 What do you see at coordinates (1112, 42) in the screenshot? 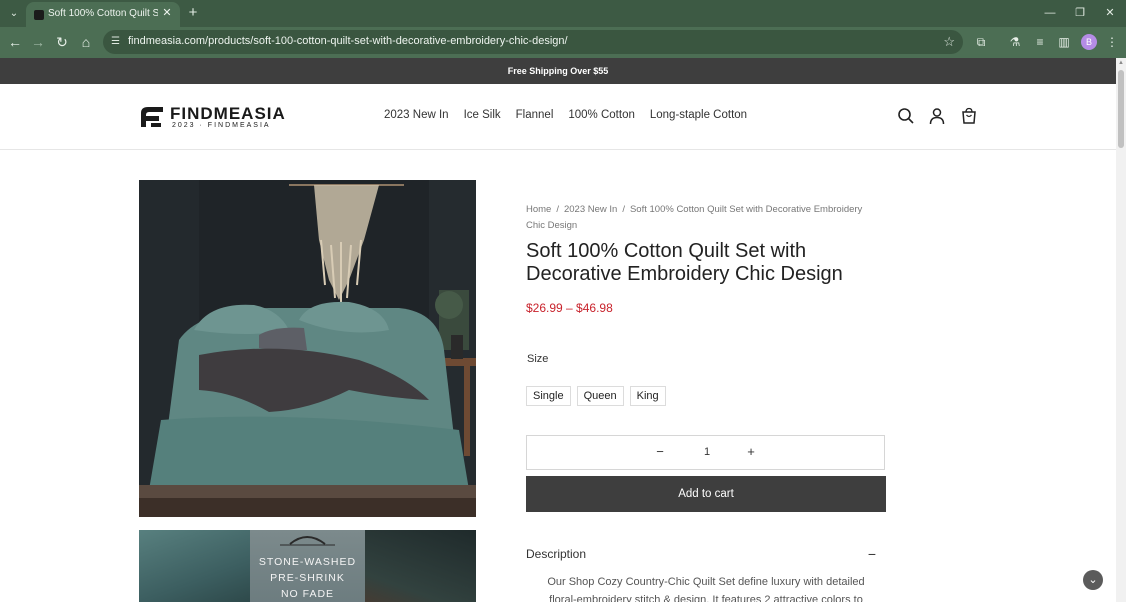
I see `browser-menu-icon: ⋮` at bounding box center [1112, 42].